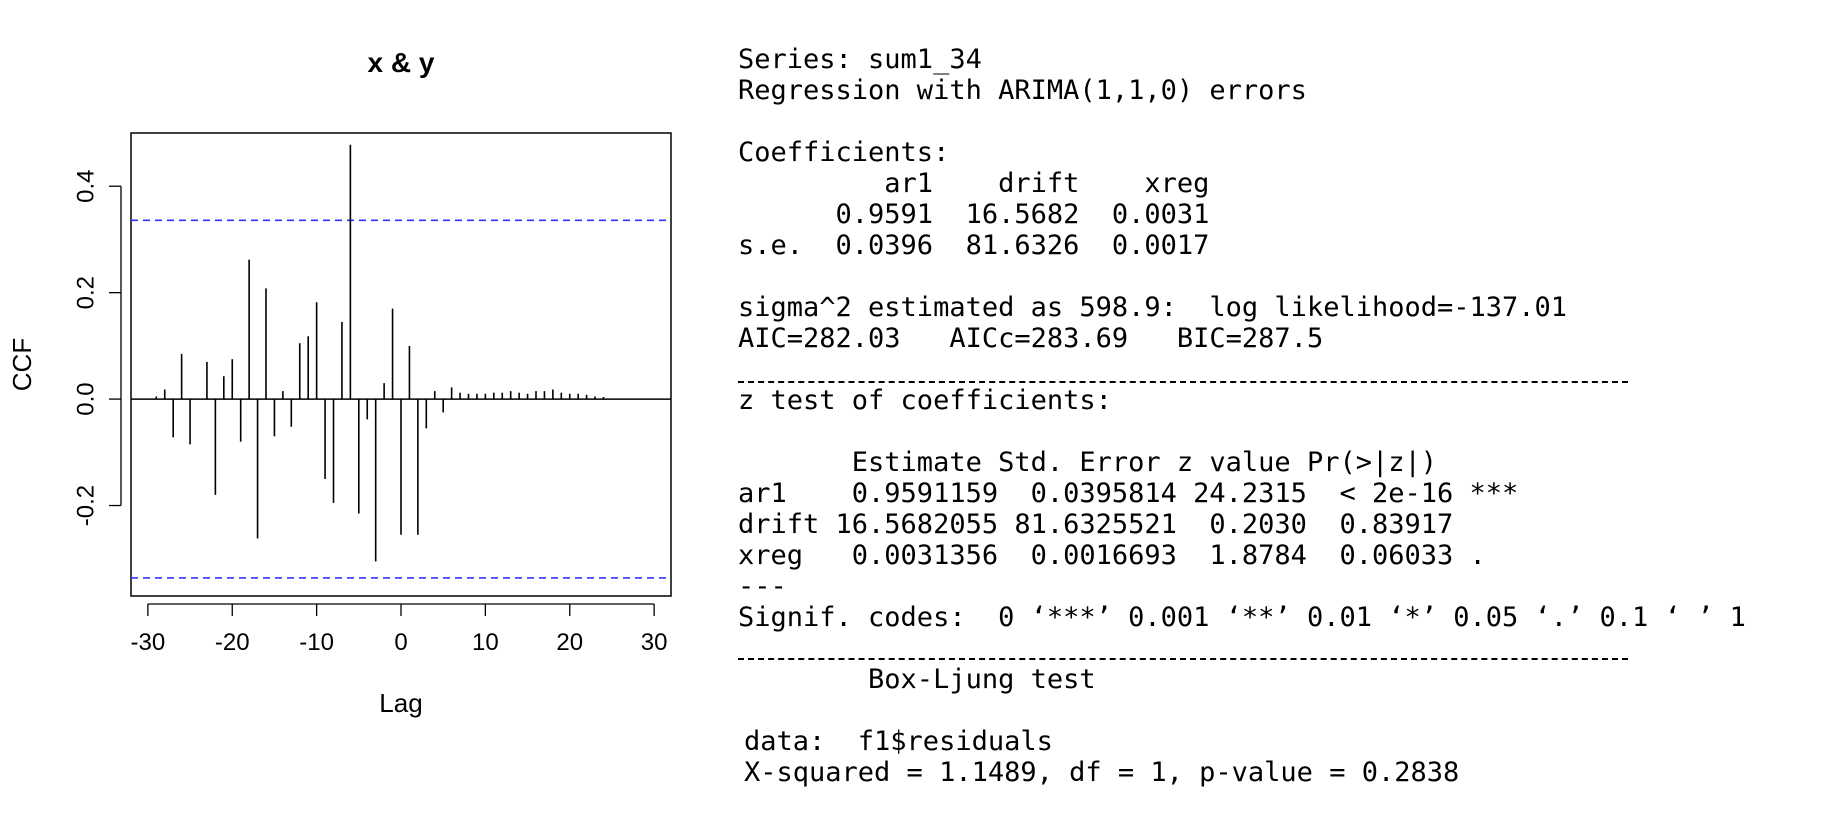  Describe the element at coordinates (400, 642) in the screenshot. I see `x-tick-label: 0` at that location.